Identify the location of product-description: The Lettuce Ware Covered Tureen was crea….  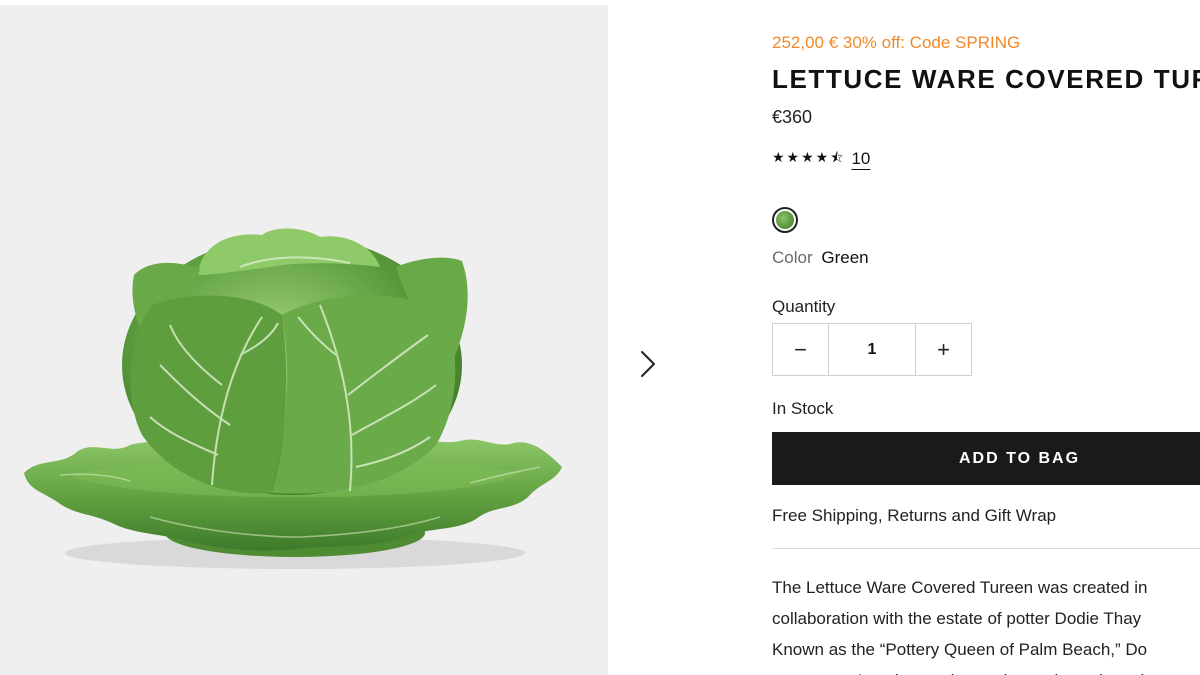
(986, 623).